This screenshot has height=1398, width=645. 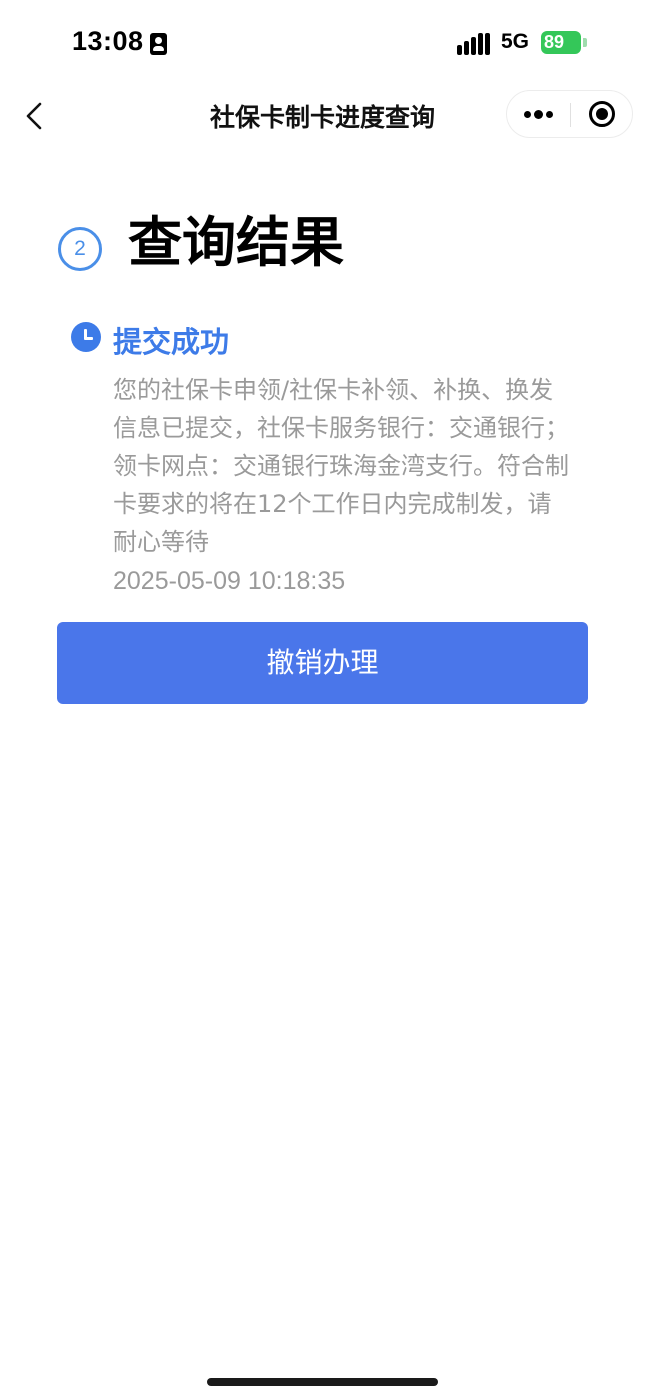 I want to click on miniapp-capsule, so click(x=569, y=114).